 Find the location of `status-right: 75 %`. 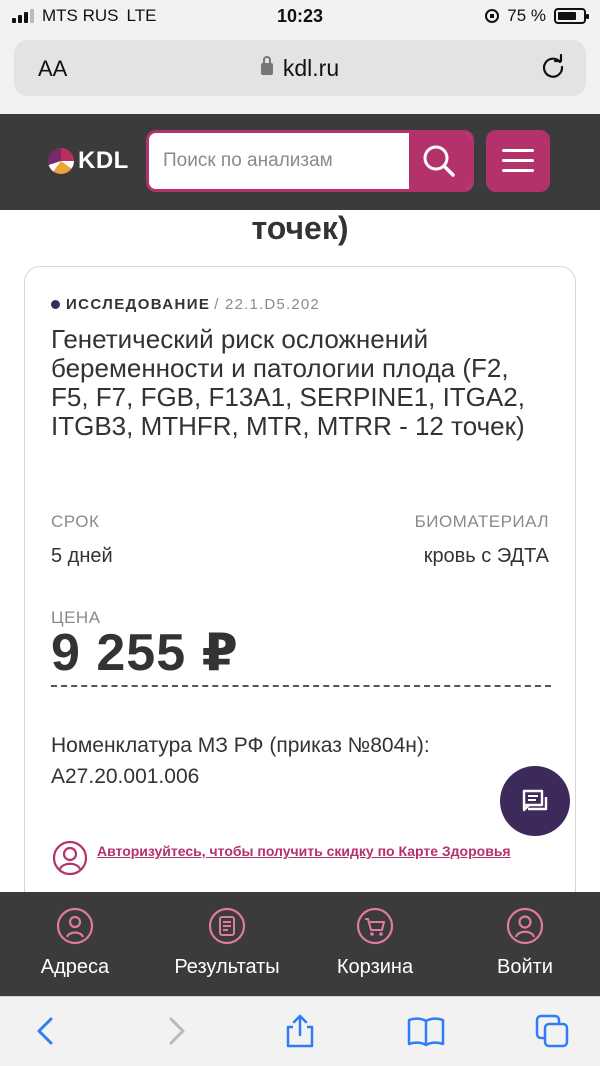

status-right: 75 % is located at coordinates (537, 16).